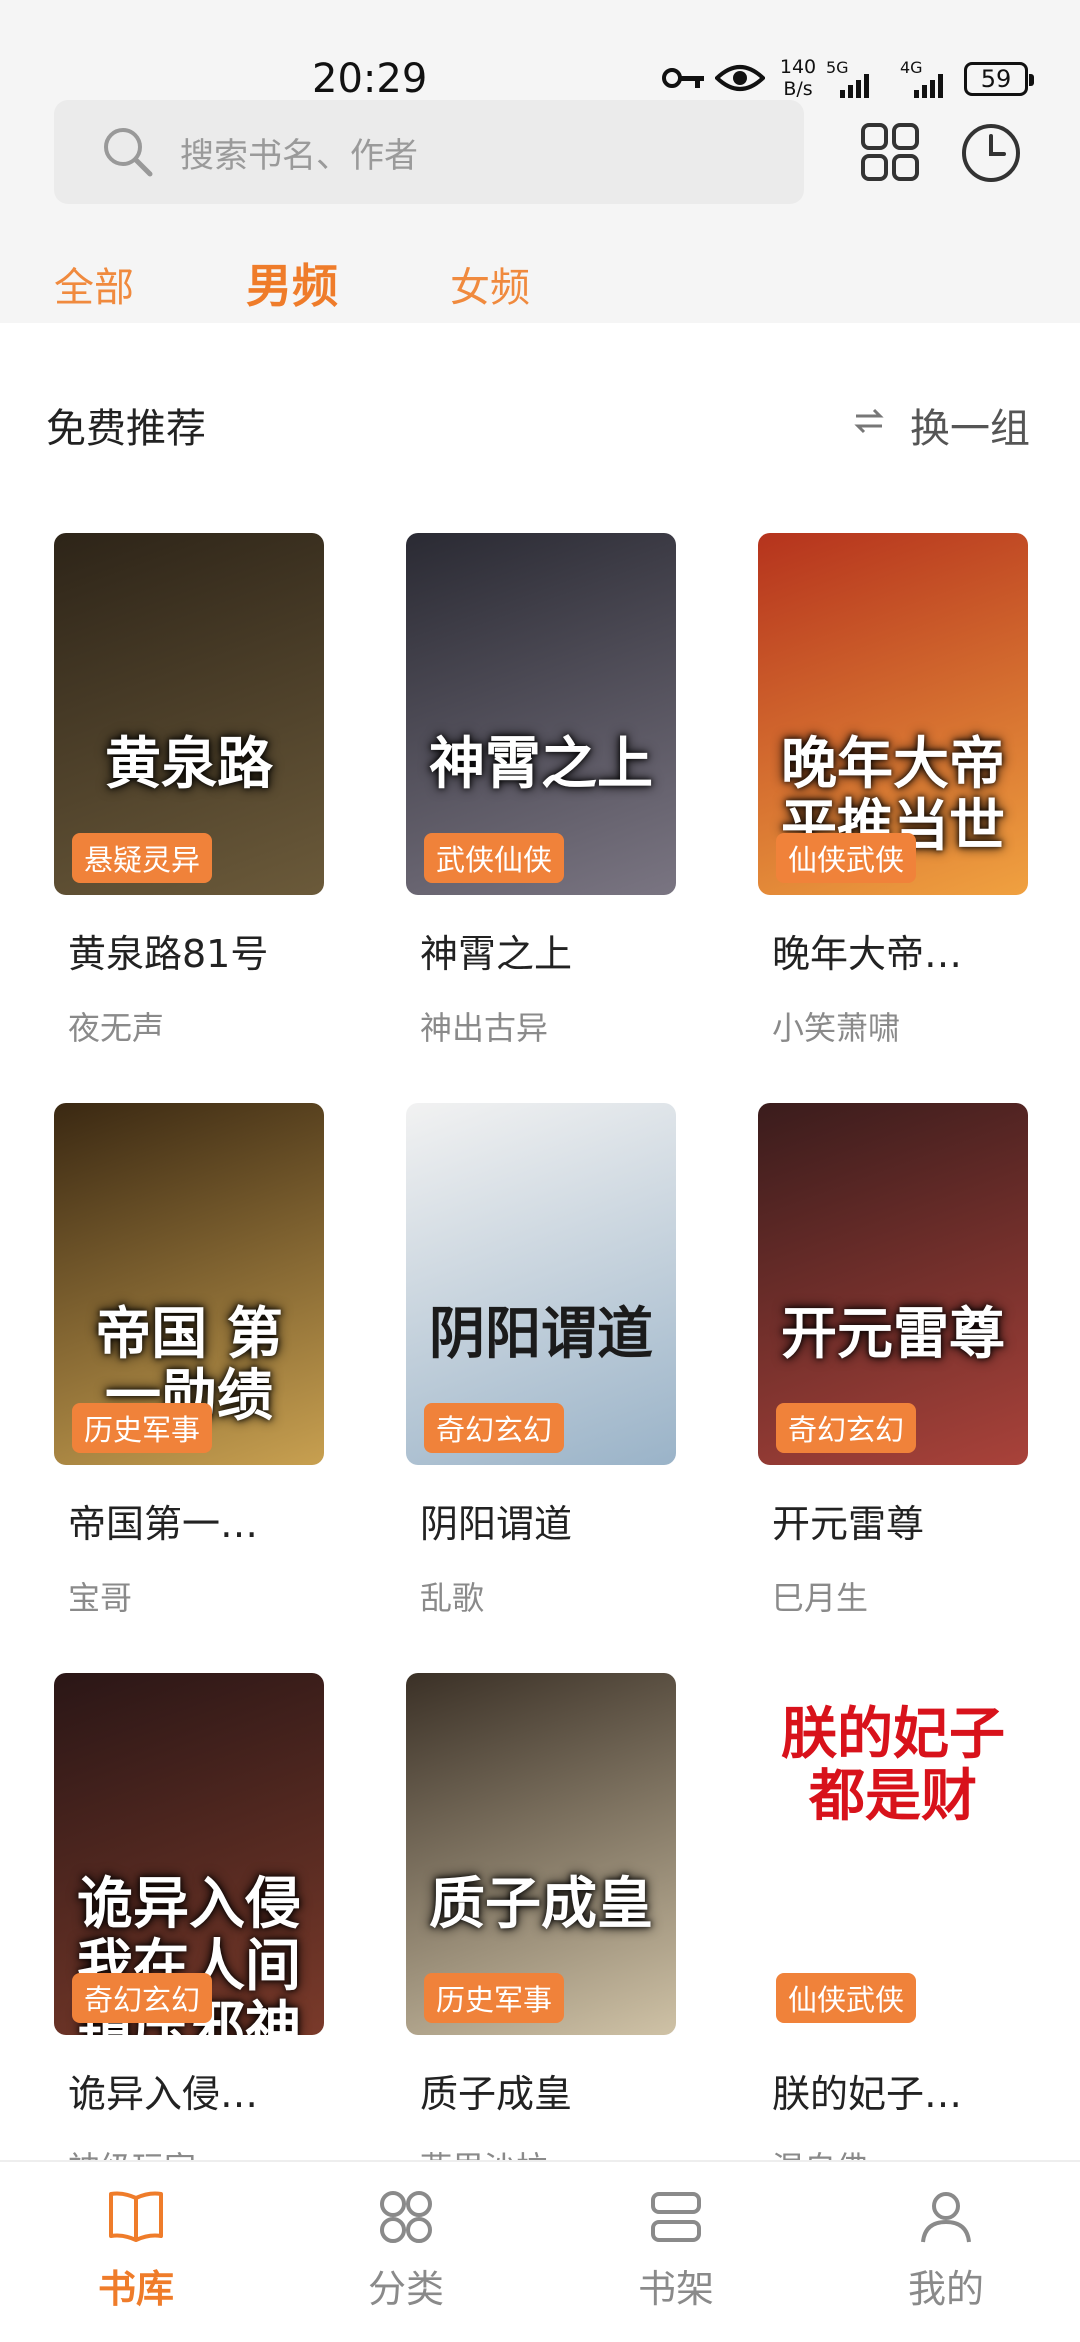  What do you see at coordinates (490, 284) in the screenshot?
I see `tab-female: 女频` at bounding box center [490, 284].